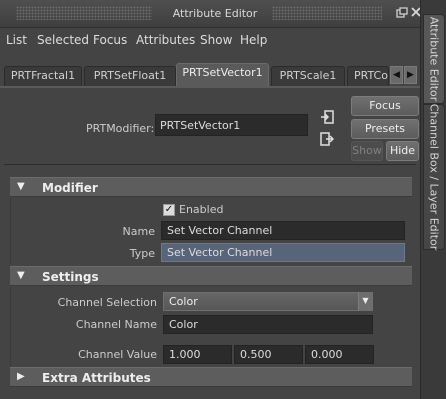 The height and width of the screenshot is (399, 446). I want to click on tab-prtscale1: PRTScale1, so click(308, 76).